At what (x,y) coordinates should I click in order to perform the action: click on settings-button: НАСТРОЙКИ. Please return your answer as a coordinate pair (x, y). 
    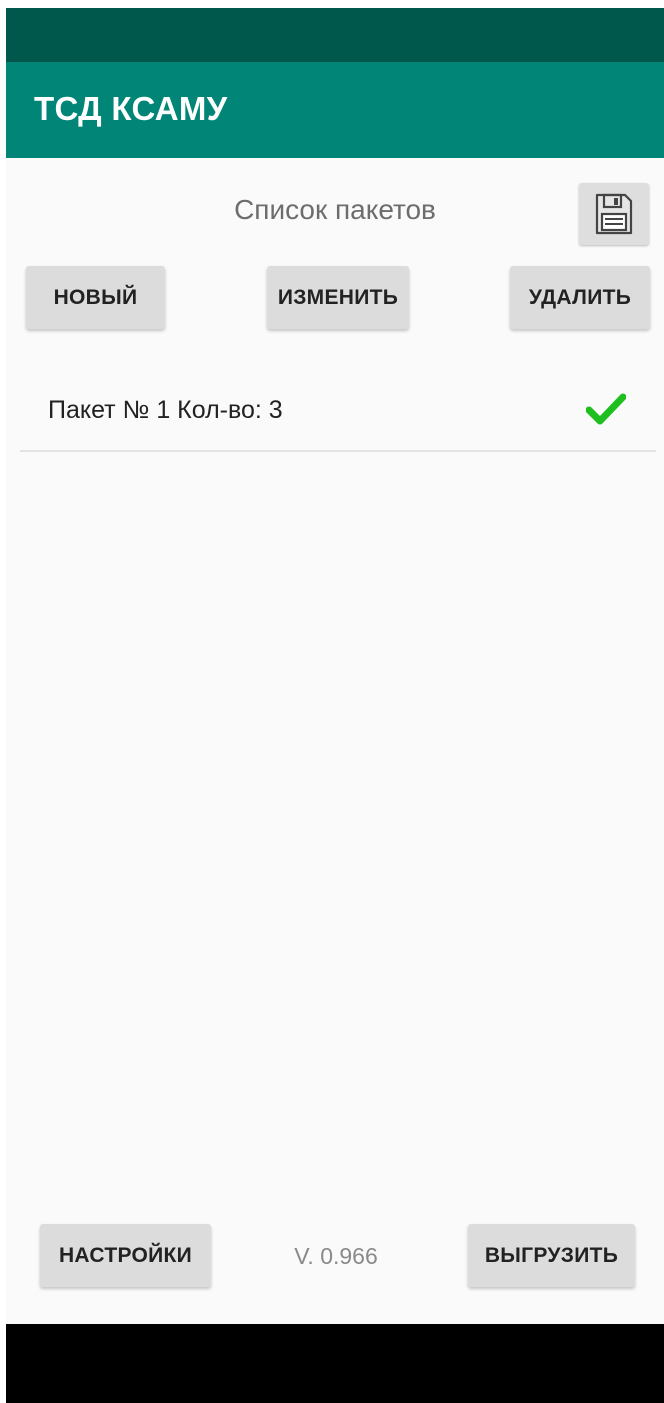
    Looking at the image, I should click on (125, 1255).